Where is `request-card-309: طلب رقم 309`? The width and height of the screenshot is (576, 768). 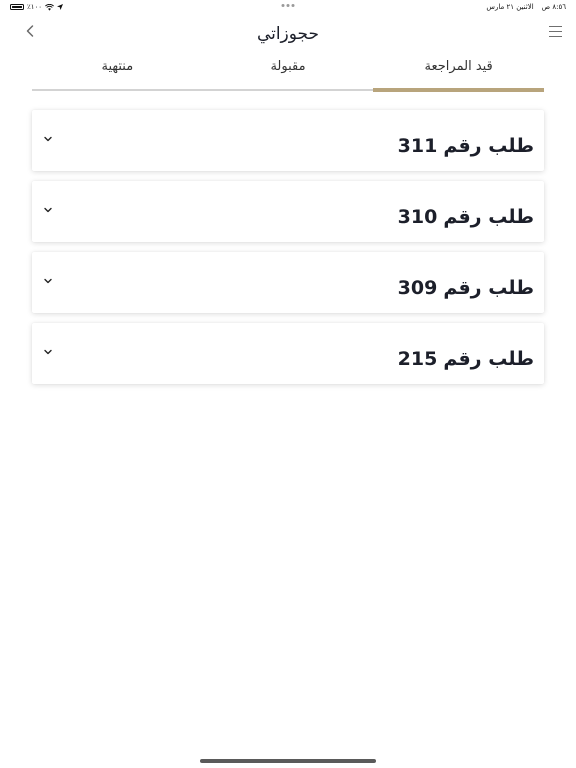
request-card-309: طلب رقم 309 is located at coordinates (288, 282).